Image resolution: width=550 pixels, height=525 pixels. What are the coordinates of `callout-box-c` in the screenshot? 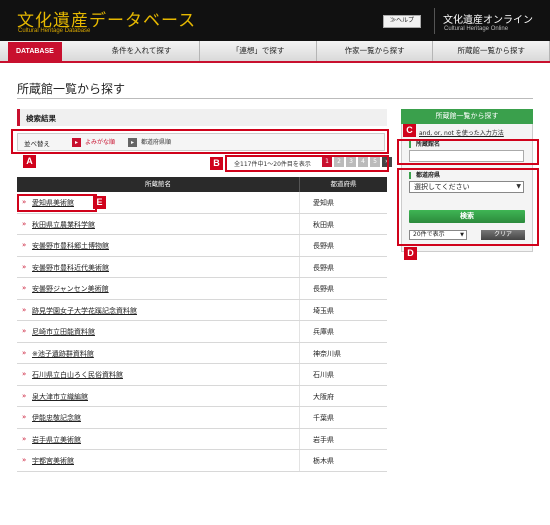 It's located at (468, 152).